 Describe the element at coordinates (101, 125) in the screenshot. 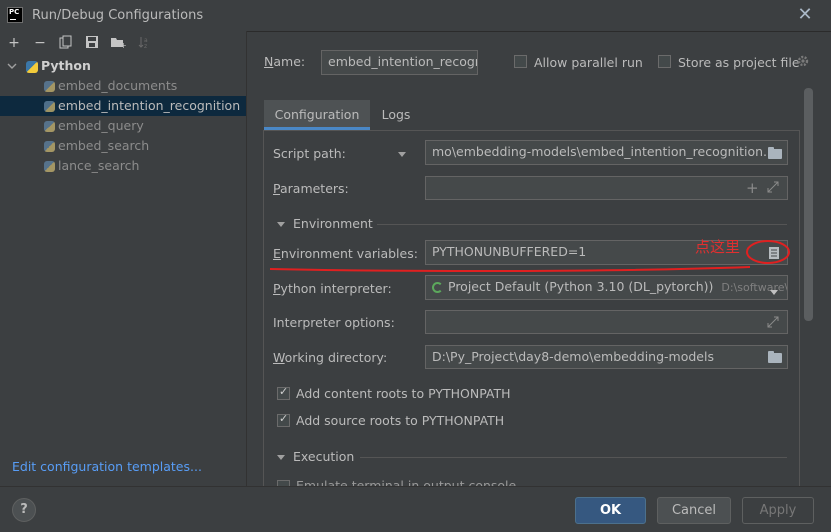

I see `tree-item-label: embed_query` at that location.